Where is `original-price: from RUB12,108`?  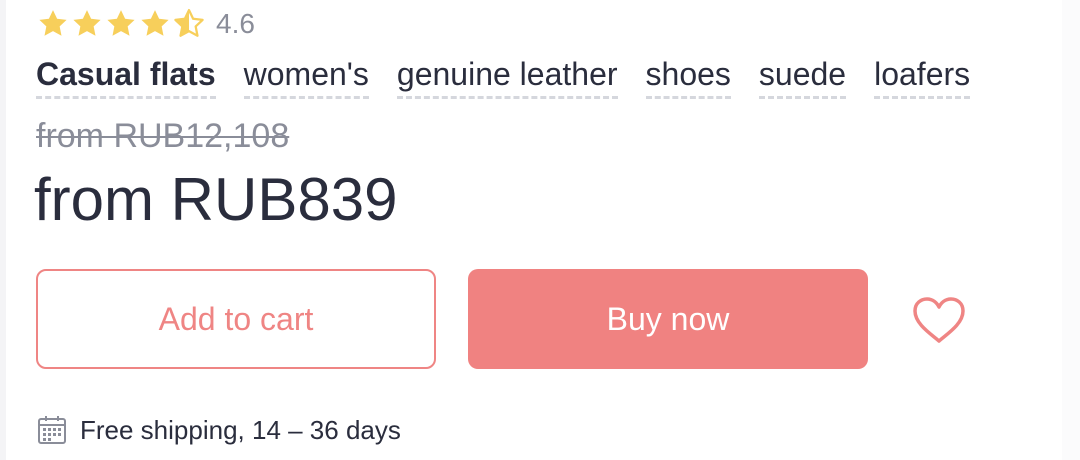 original-price: from RUB12,108 is located at coordinates (163, 136).